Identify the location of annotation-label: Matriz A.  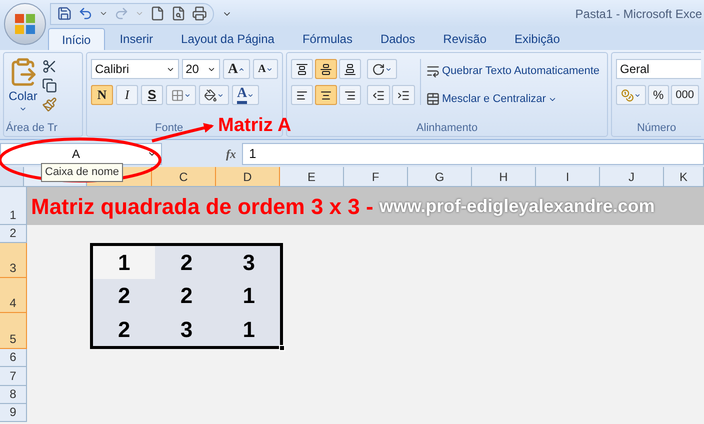
(255, 125).